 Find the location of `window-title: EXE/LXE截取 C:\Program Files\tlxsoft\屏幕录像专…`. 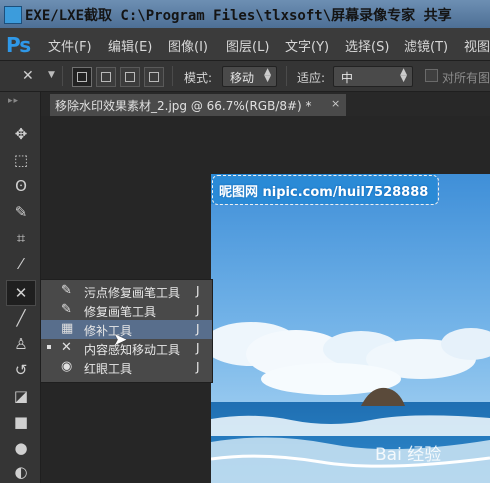

window-title: EXE/LXE截取 C:\Program Files\tlxsoft\屏幕录像专… is located at coordinates (238, 16).